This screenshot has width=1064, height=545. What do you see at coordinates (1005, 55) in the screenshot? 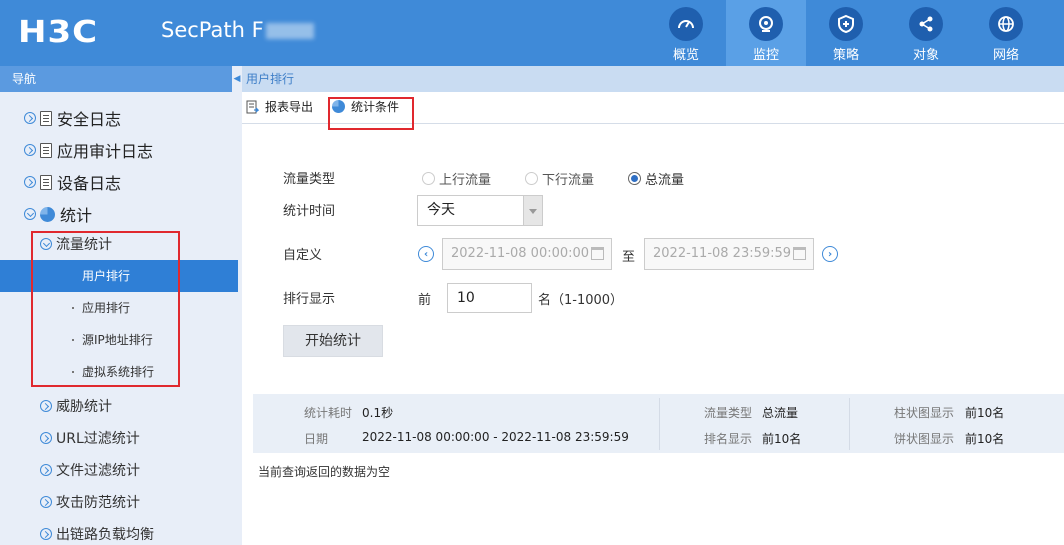
I see `topnav-label: 网络` at bounding box center [1005, 55].